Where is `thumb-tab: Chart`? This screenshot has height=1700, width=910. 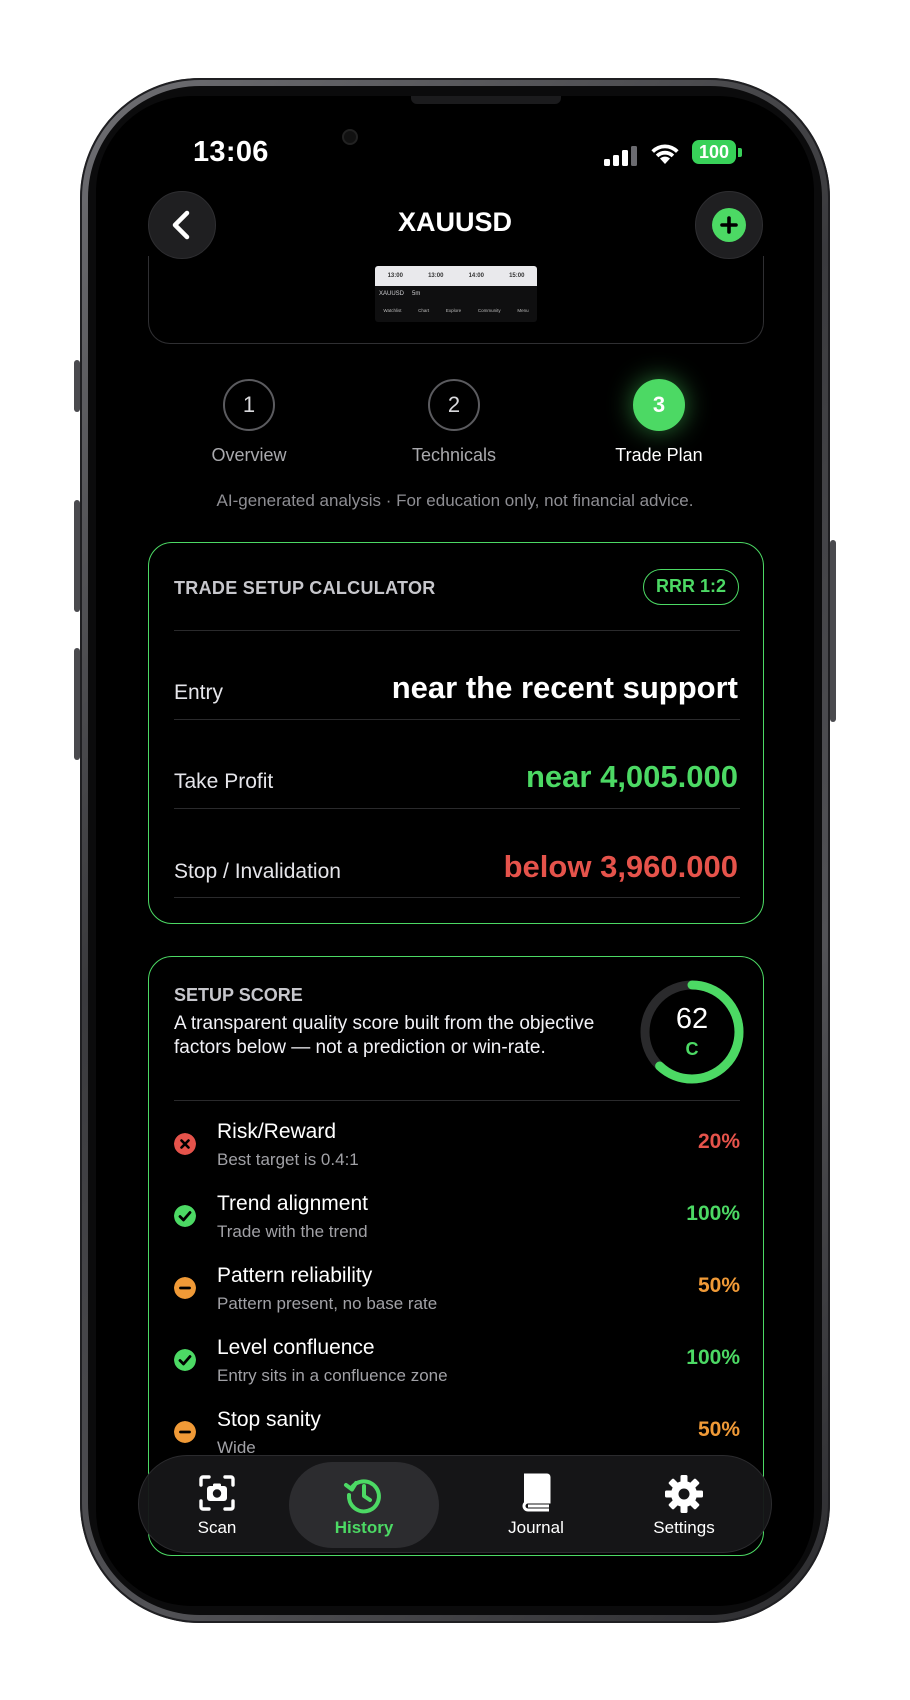
thumb-tab: Chart is located at coordinates (424, 310).